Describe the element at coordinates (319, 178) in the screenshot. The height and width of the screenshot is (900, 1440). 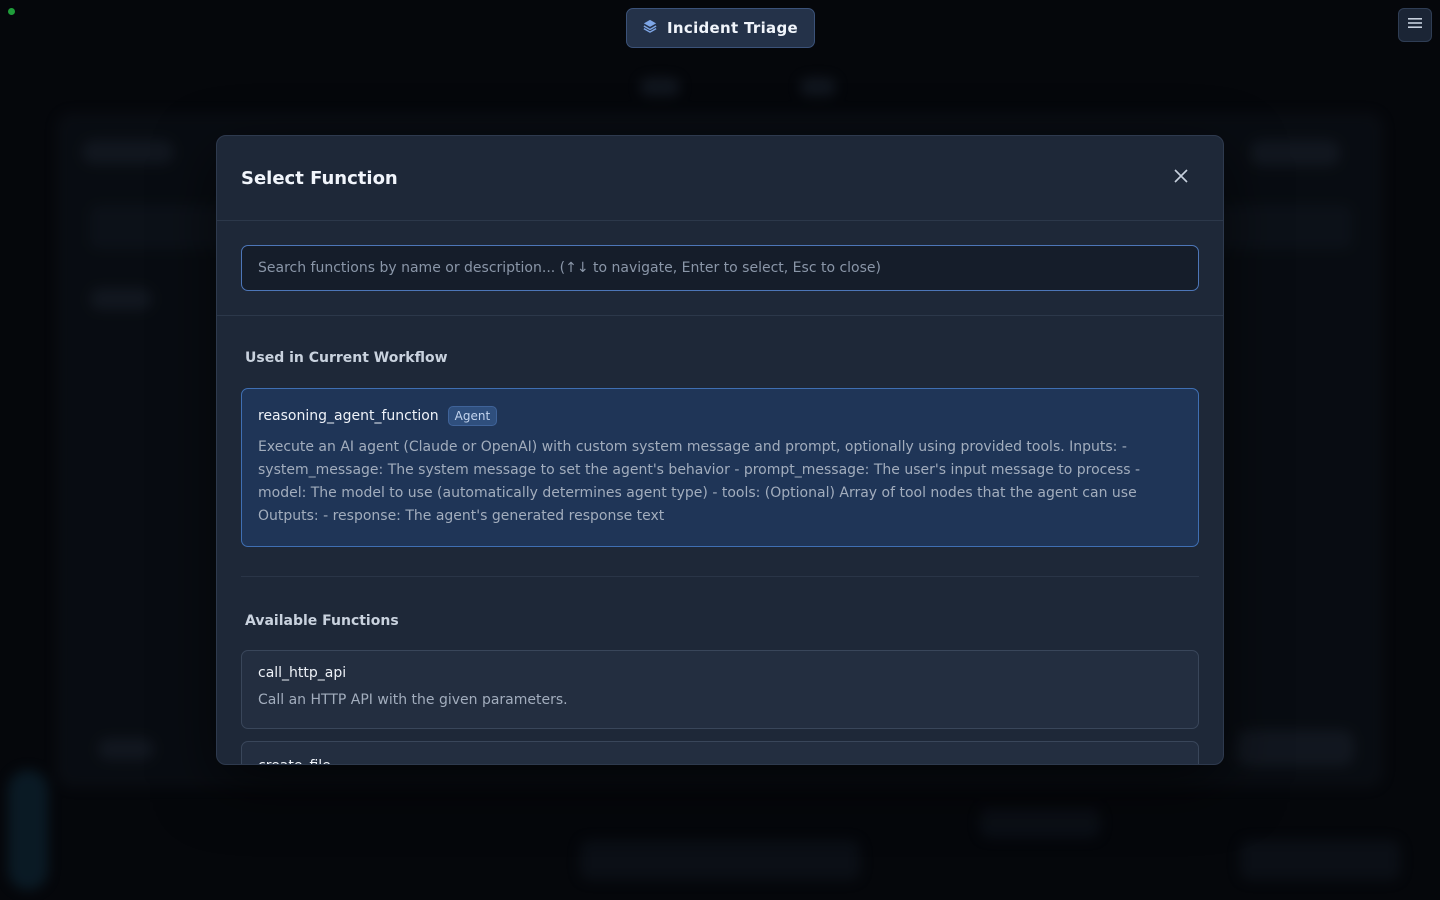
I see `dialog-title: Select Function` at that location.